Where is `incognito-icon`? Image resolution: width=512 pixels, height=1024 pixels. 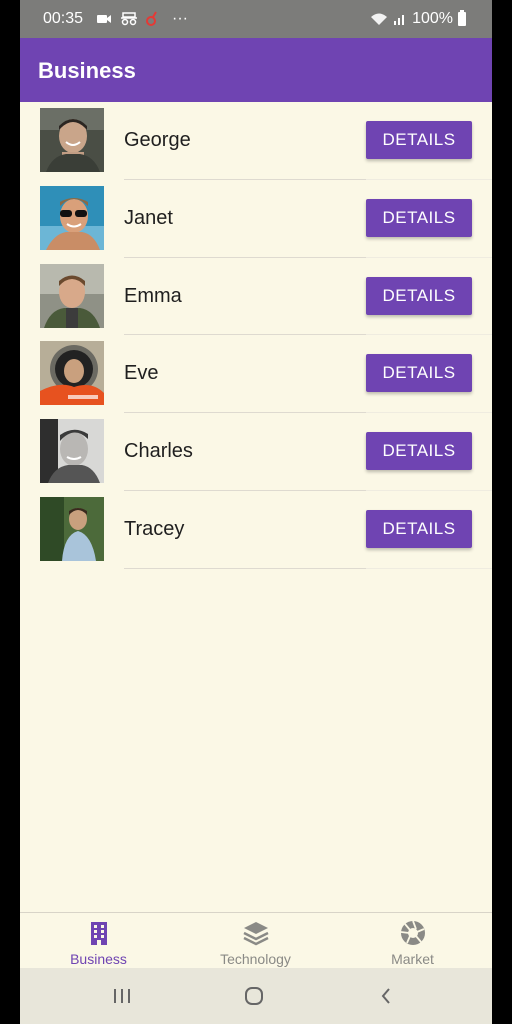 incognito-icon is located at coordinates (129, 19).